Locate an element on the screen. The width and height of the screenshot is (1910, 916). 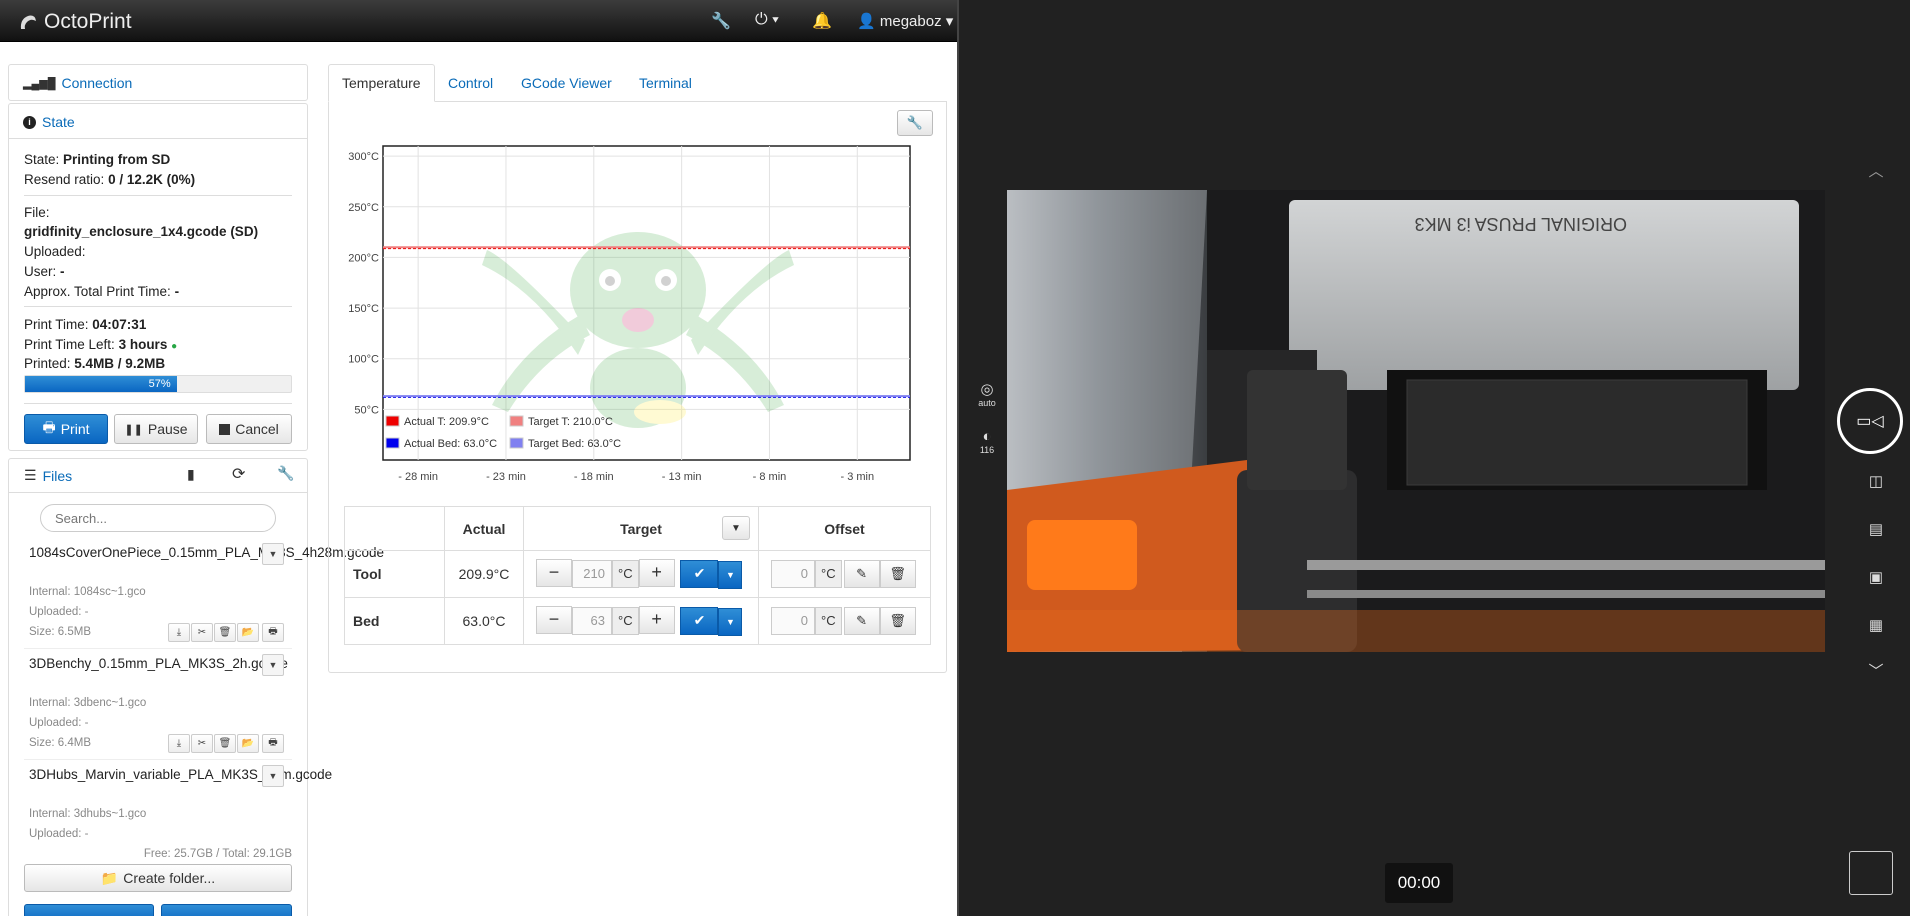
file-internal: Internal: 1084sc~1.gco is located at coordinates (87, 592).